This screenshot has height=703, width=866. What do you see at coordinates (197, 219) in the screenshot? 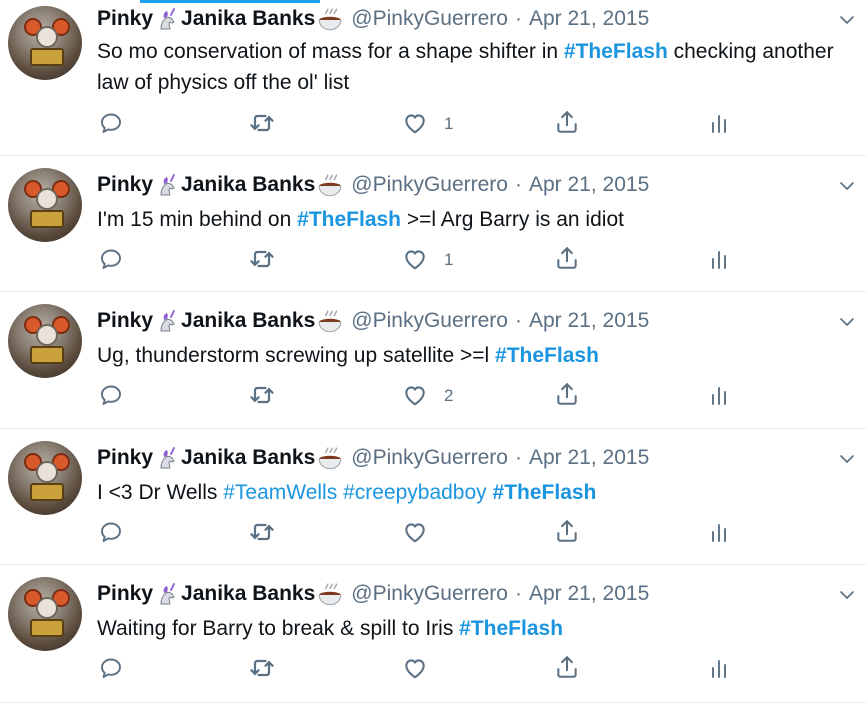
I see `tweet-text-segment: I'm 15 min behind on` at bounding box center [197, 219].